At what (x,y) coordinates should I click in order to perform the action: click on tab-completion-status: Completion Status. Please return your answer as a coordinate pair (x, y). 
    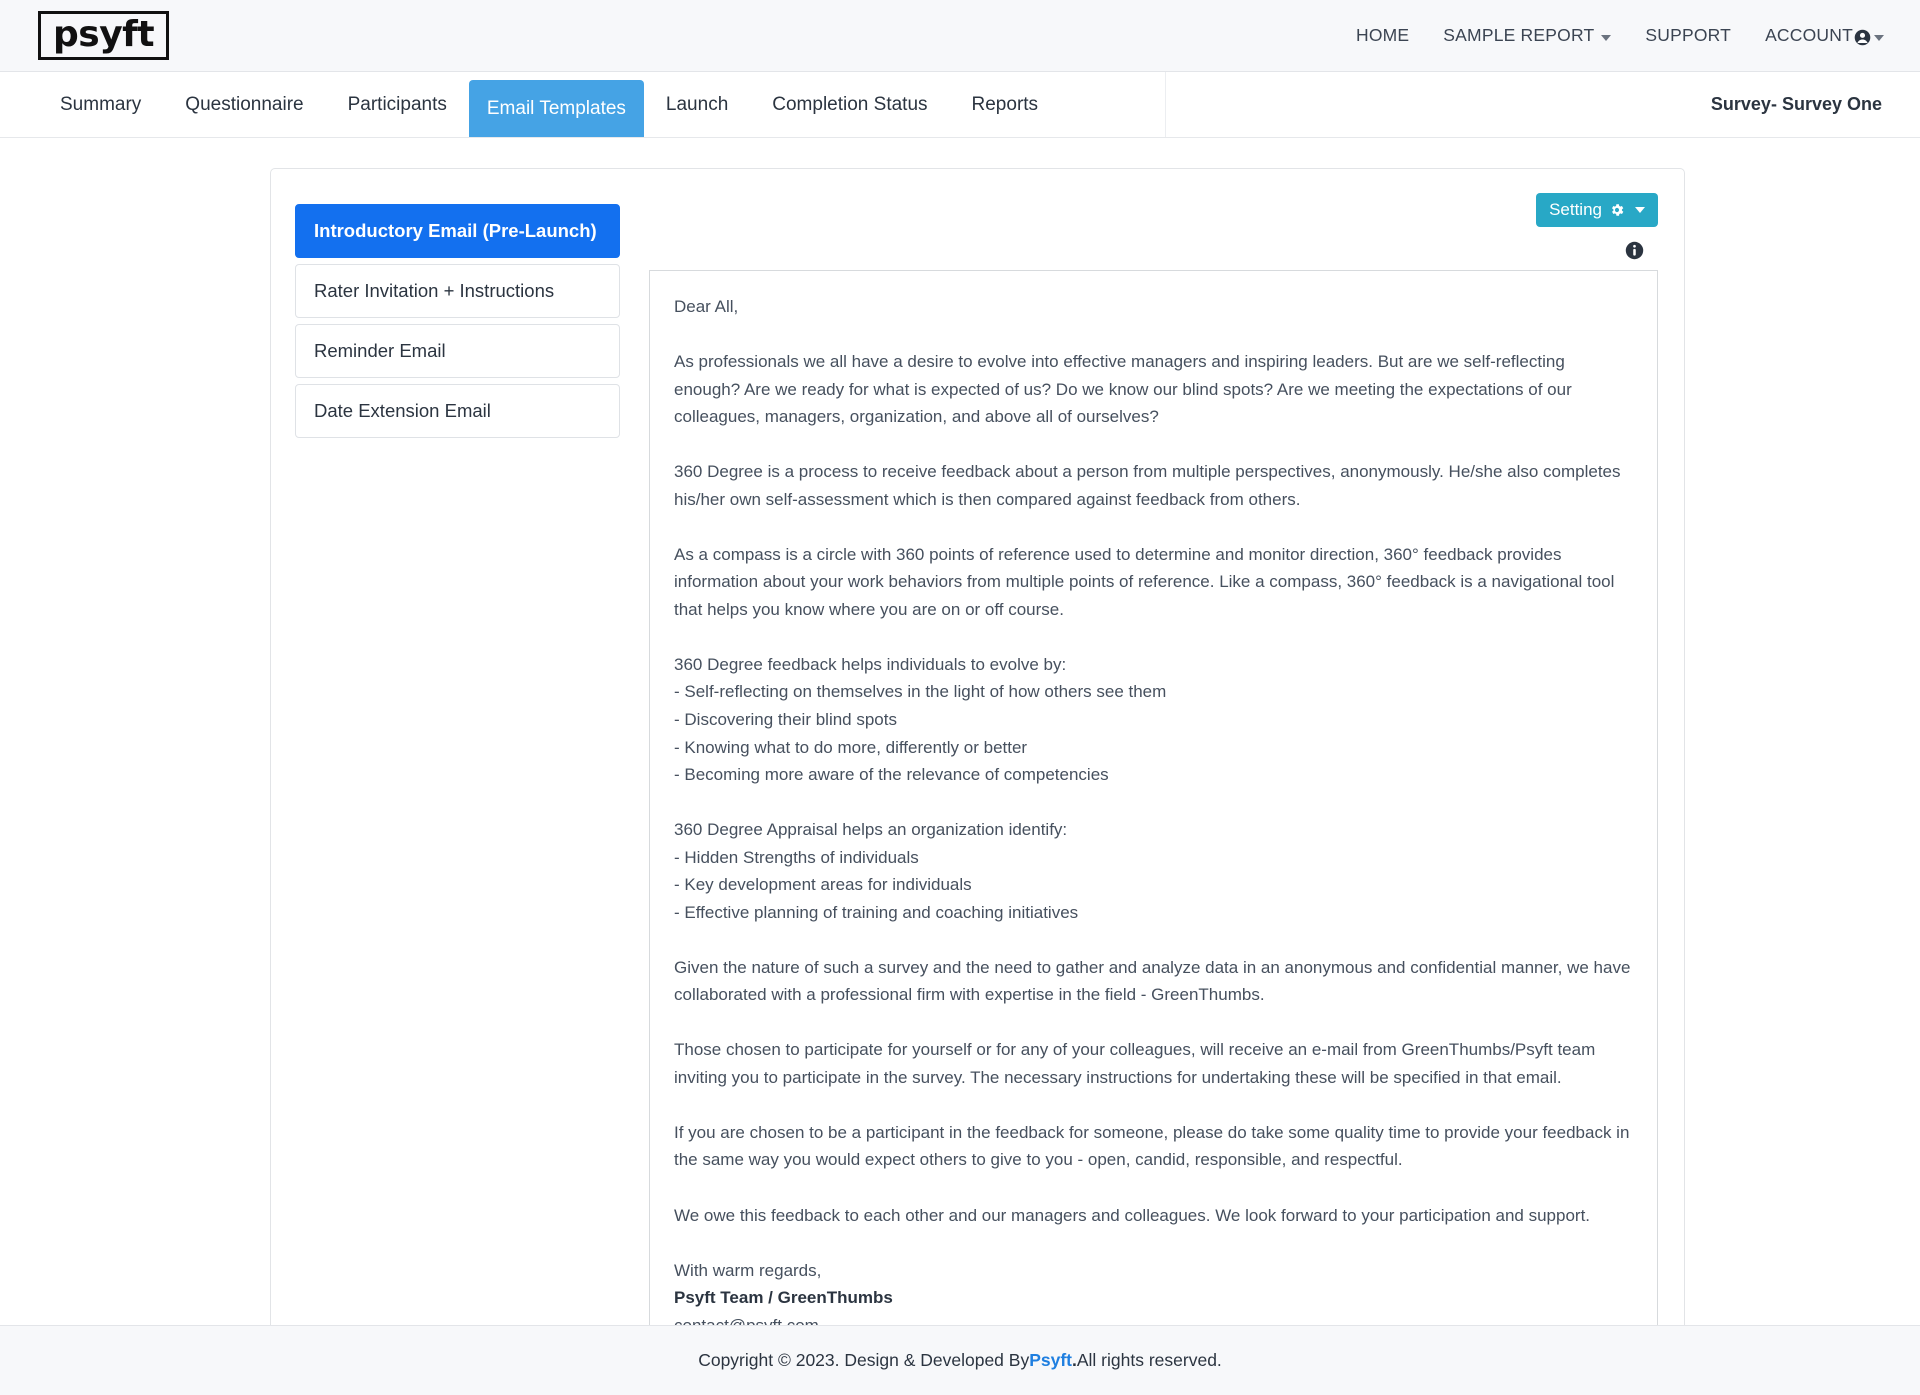
    Looking at the image, I should click on (849, 104).